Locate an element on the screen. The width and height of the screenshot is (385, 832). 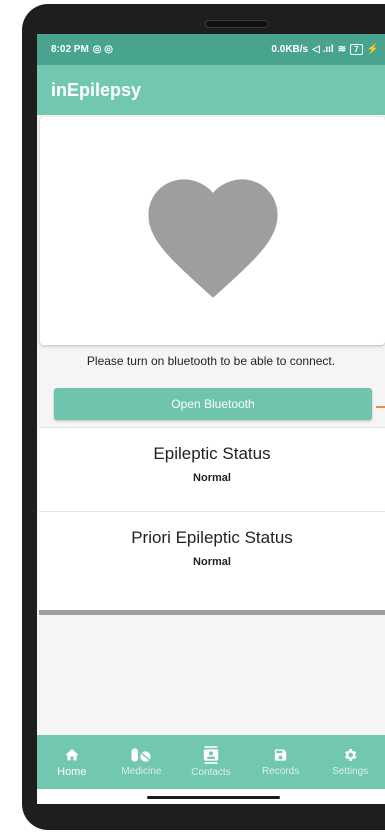
nav-home-label: Home is located at coordinates (72, 771).